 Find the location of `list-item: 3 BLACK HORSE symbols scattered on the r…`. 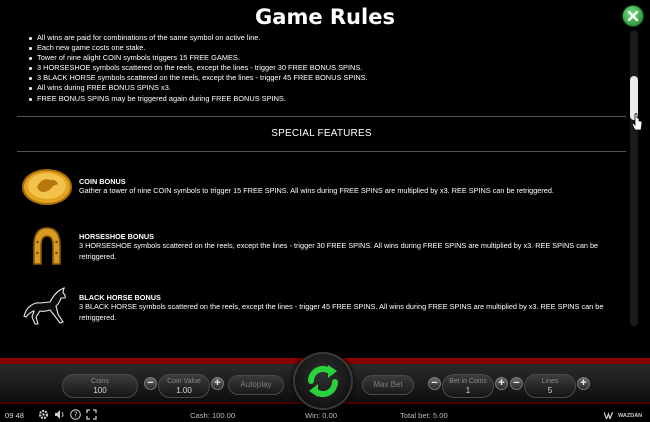

list-item: 3 BLACK HORSE symbols scattered on the r… is located at coordinates (319, 78).